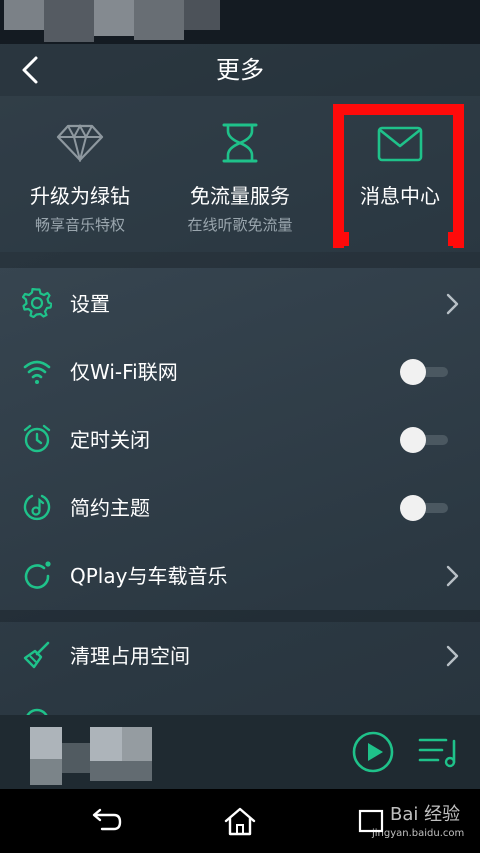  Describe the element at coordinates (418, 833) in the screenshot. I see `watermark-url: jingyan.baidu.com` at that location.